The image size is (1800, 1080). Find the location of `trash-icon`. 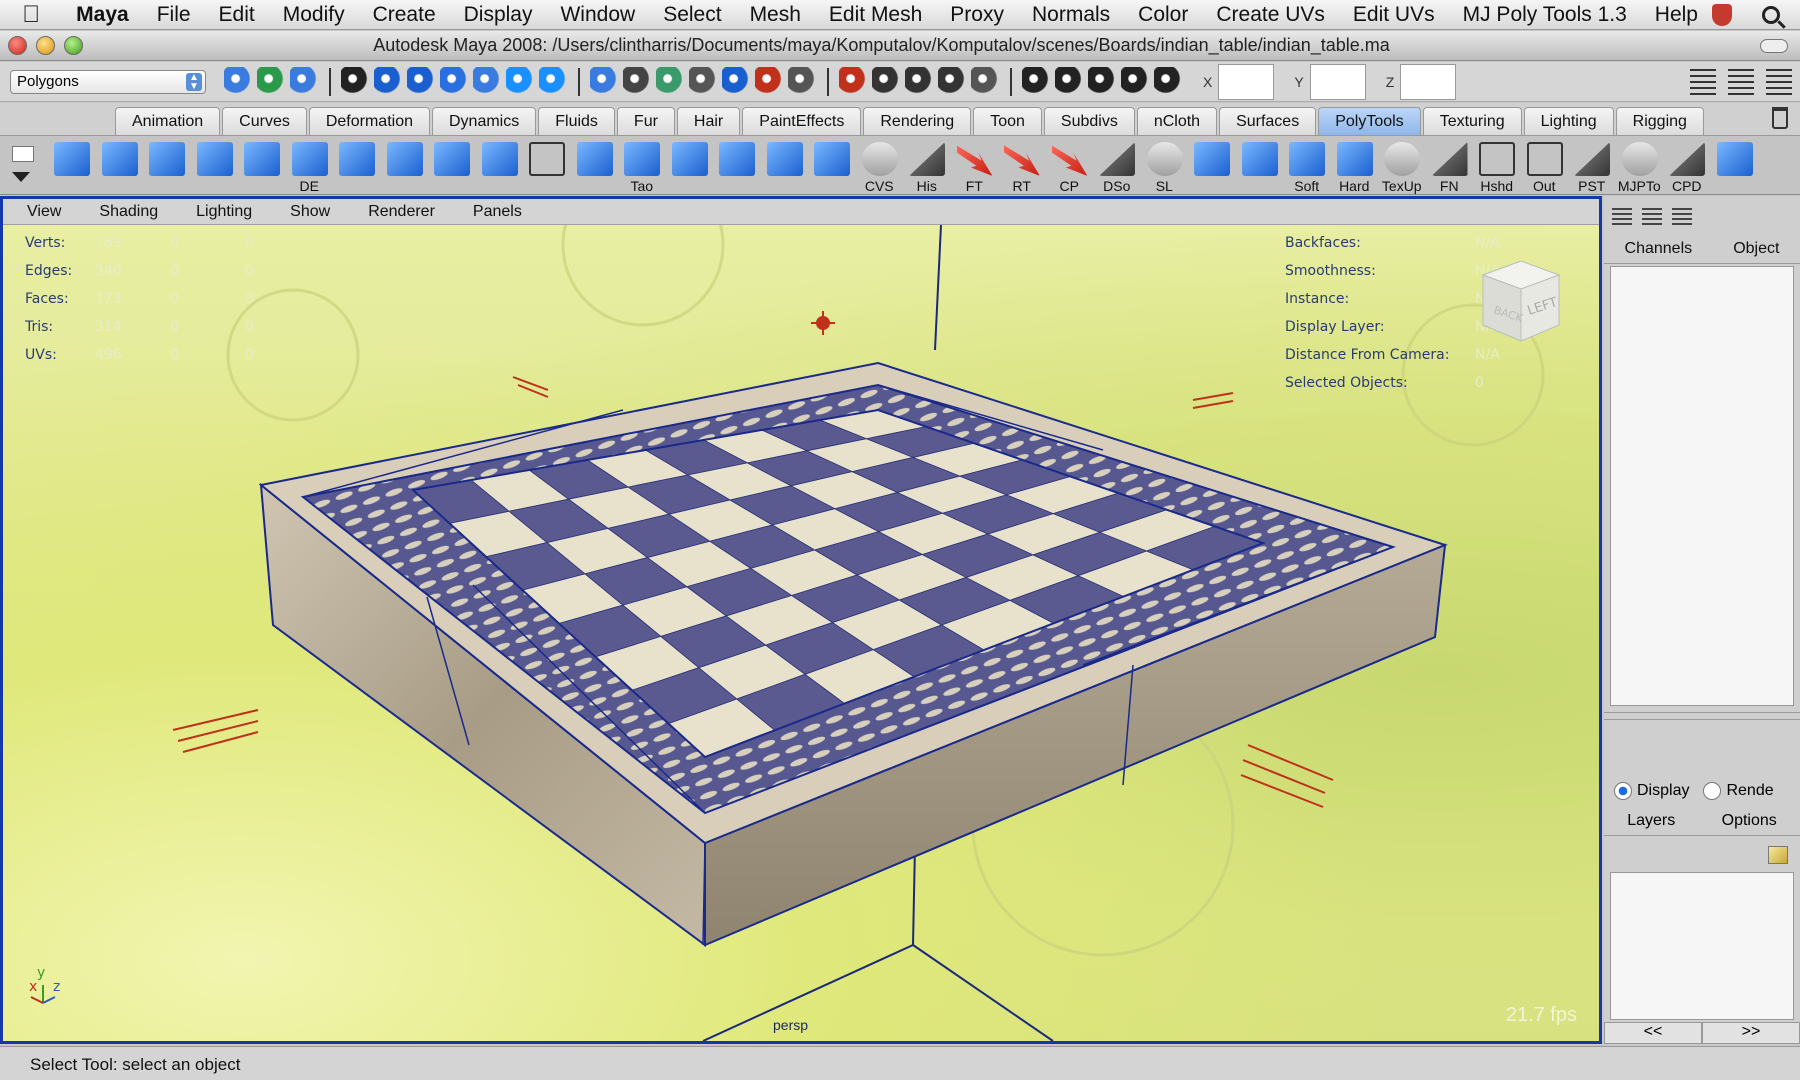

trash-icon is located at coordinates (1780, 118).